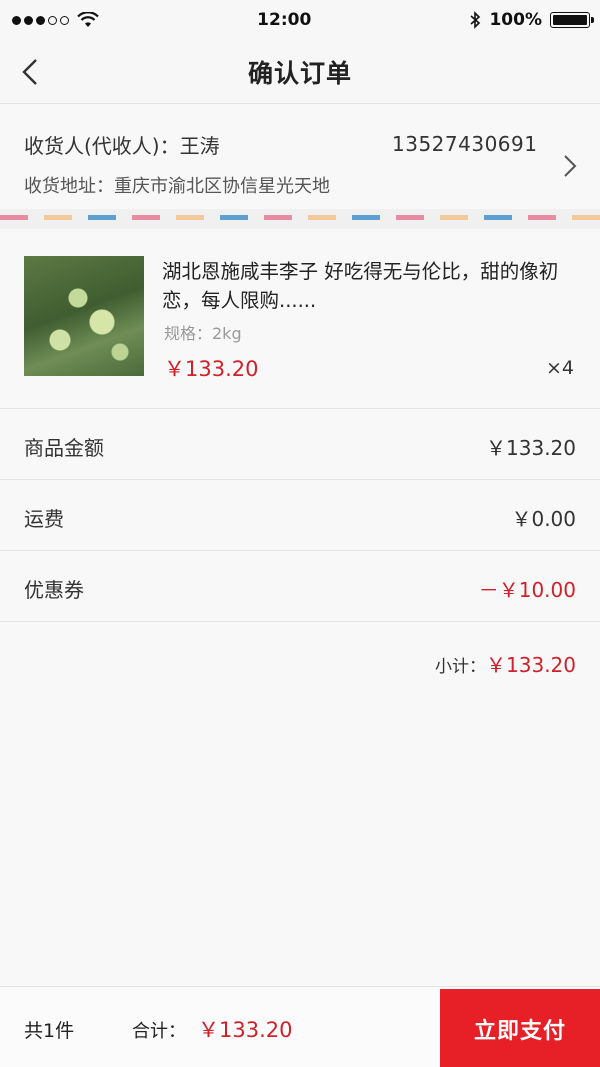 The image size is (600, 1067). I want to click on shipping-address: 收货地址：重庆市渝北区协信星光天地, so click(177, 186).